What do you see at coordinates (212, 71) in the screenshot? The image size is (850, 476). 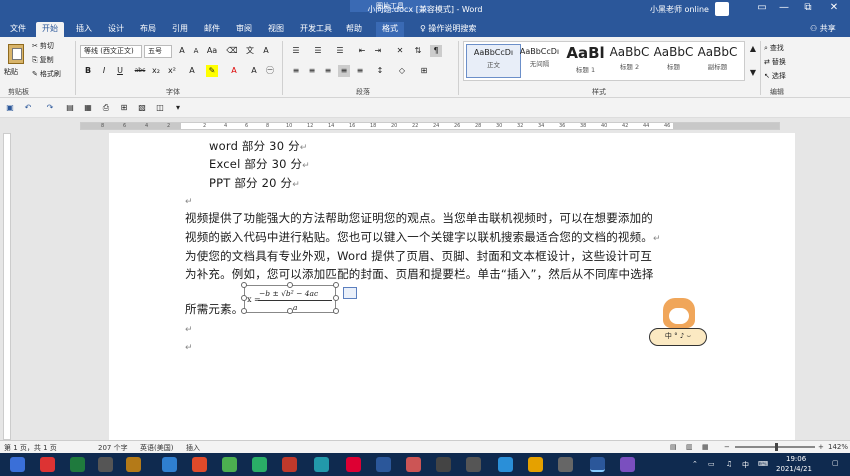 I see `highlight-icon: ✎` at bounding box center [212, 71].